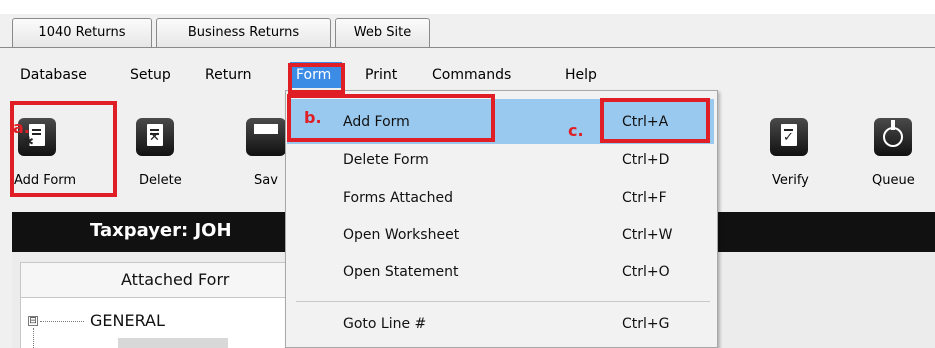  What do you see at coordinates (647, 235) in the screenshot?
I see `shortcut-open-worksheet: Ctrl+W` at bounding box center [647, 235].